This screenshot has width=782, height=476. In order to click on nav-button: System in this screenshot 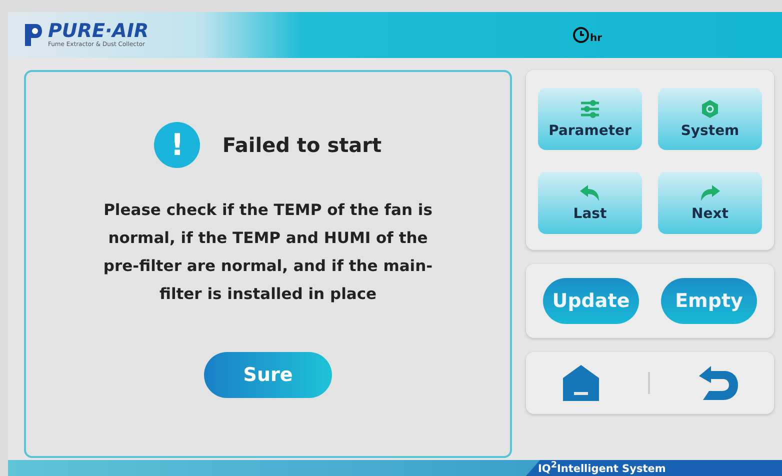, I will do `click(710, 119)`.